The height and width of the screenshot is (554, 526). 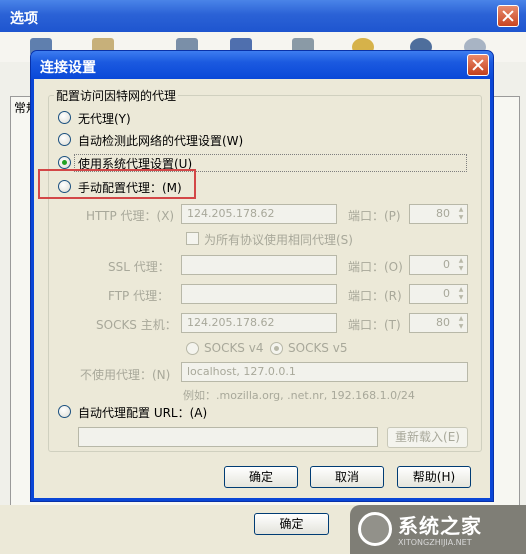 What do you see at coordinates (234, 348) in the screenshot?
I see `socks-v4-label: SOCKS v4` at bounding box center [234, 348].